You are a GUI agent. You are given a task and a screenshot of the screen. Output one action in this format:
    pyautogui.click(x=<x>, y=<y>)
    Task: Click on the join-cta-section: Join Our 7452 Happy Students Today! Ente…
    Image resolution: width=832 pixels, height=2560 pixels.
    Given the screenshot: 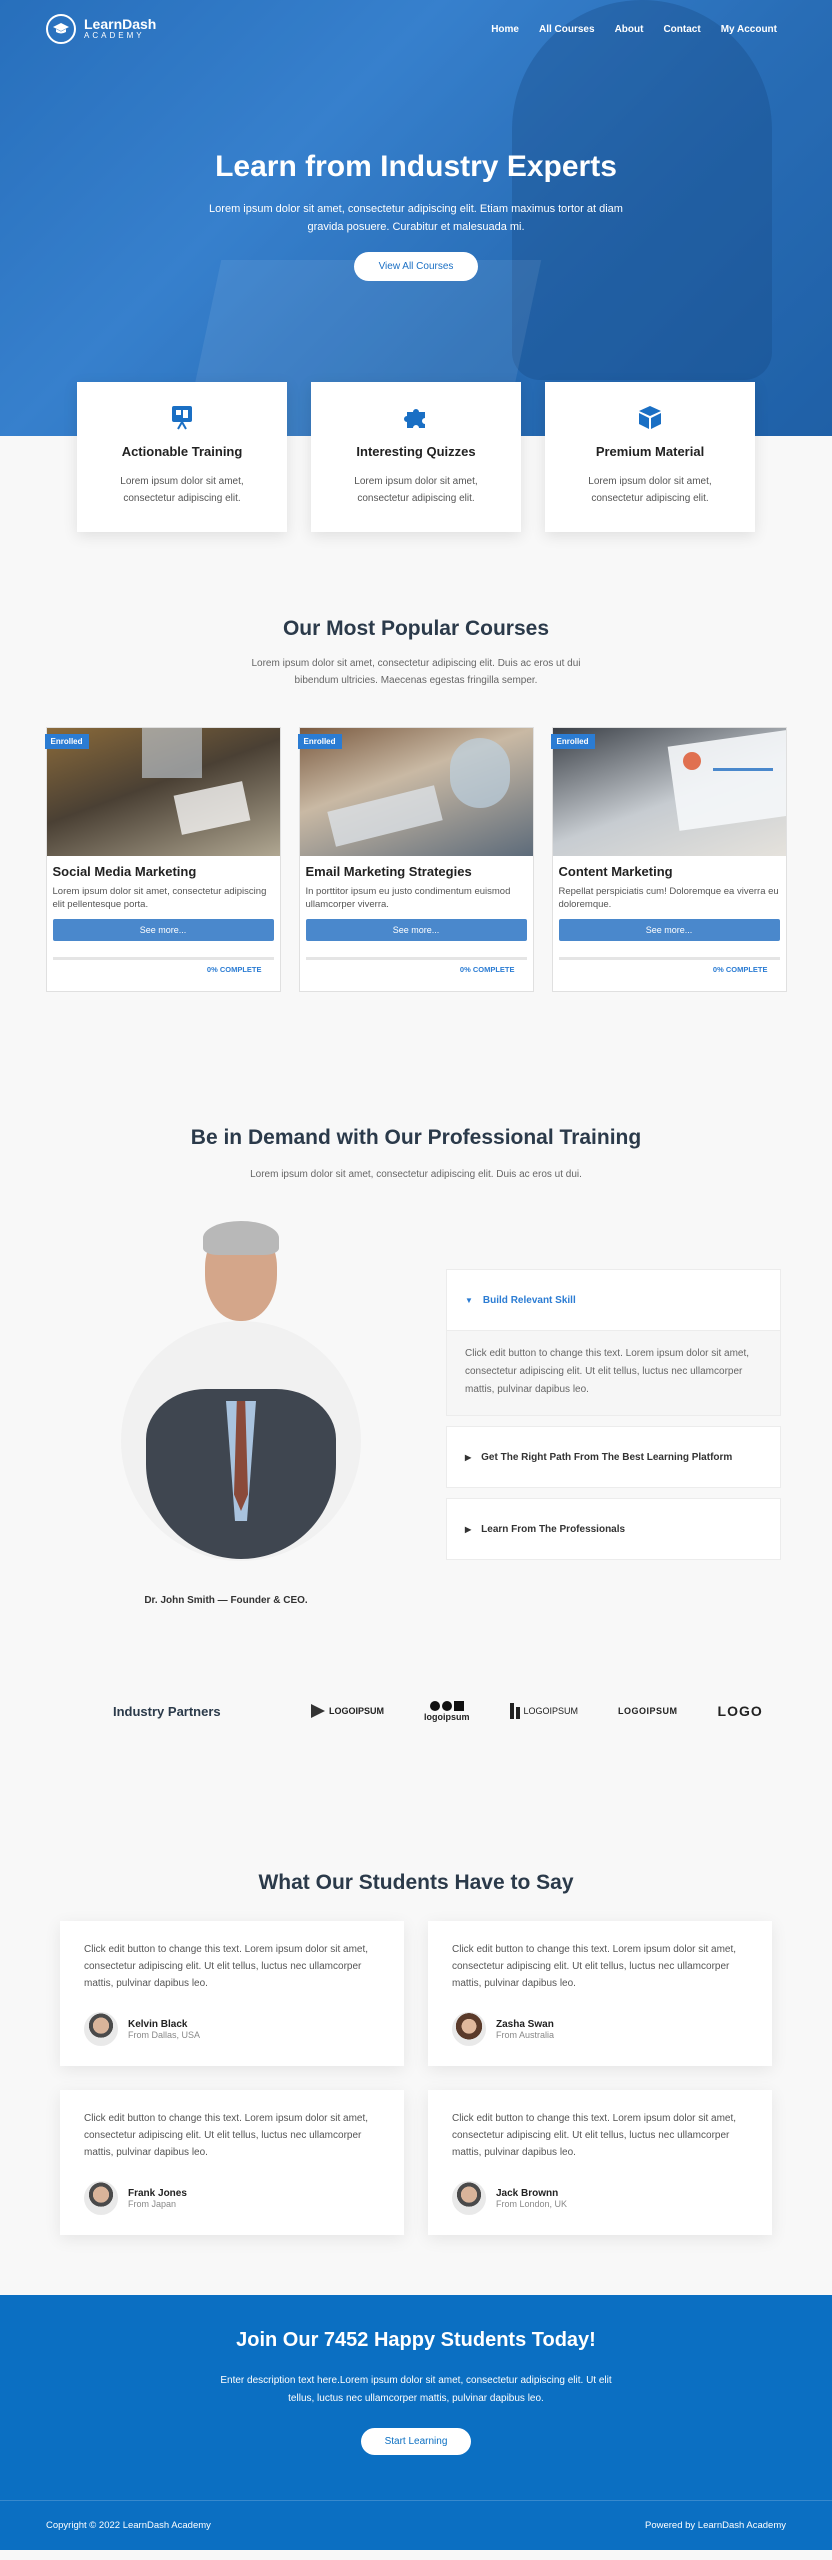 What is the action you would take?
    pyautogui.click(x=416, y=2397)
    